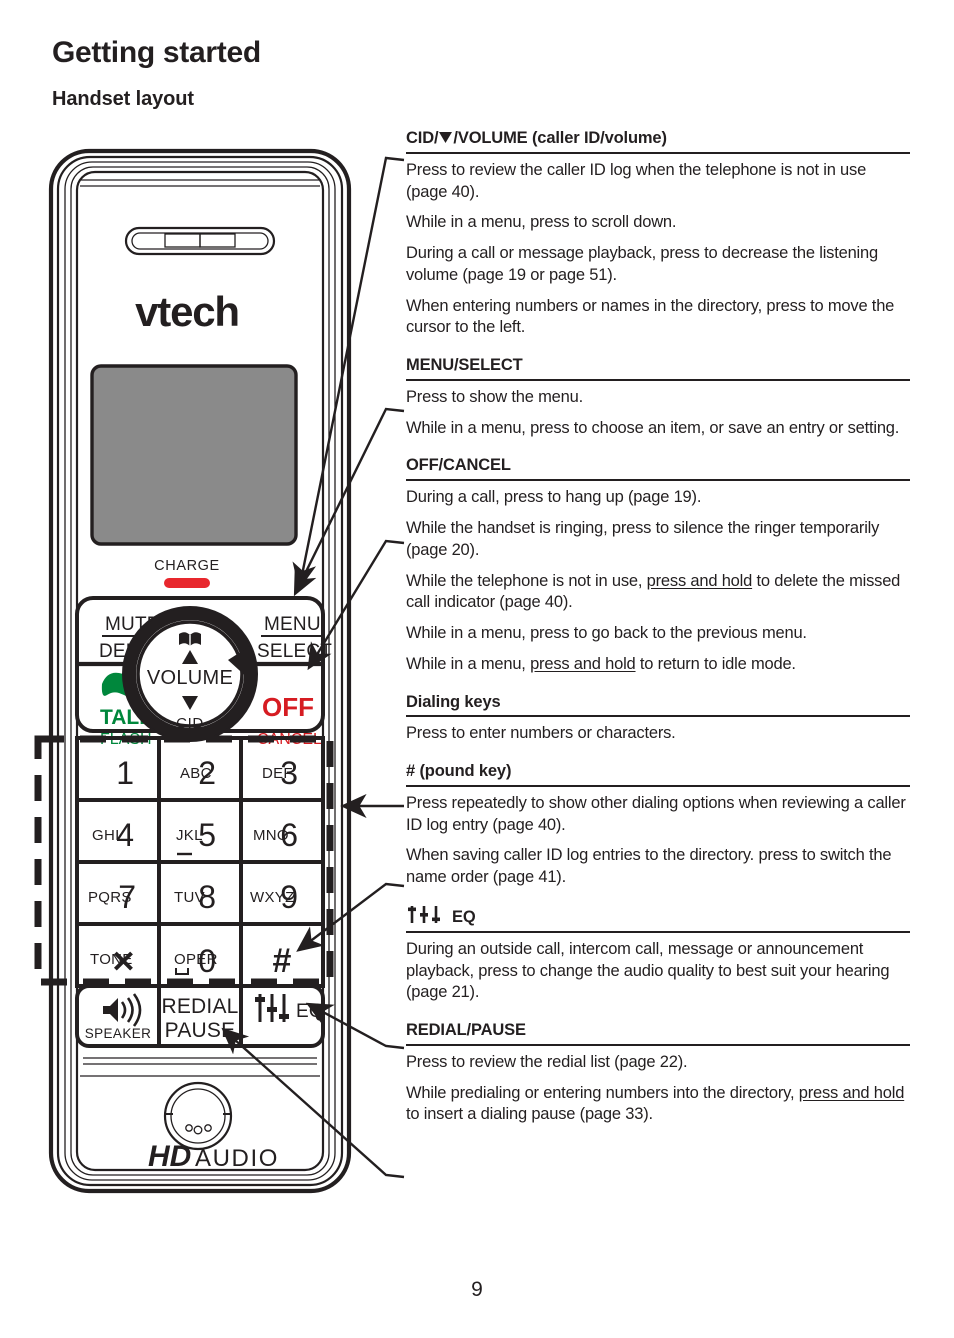  Describe the element at coordinates (187, 583) in the screenshot. I see `charge-led` at that location.